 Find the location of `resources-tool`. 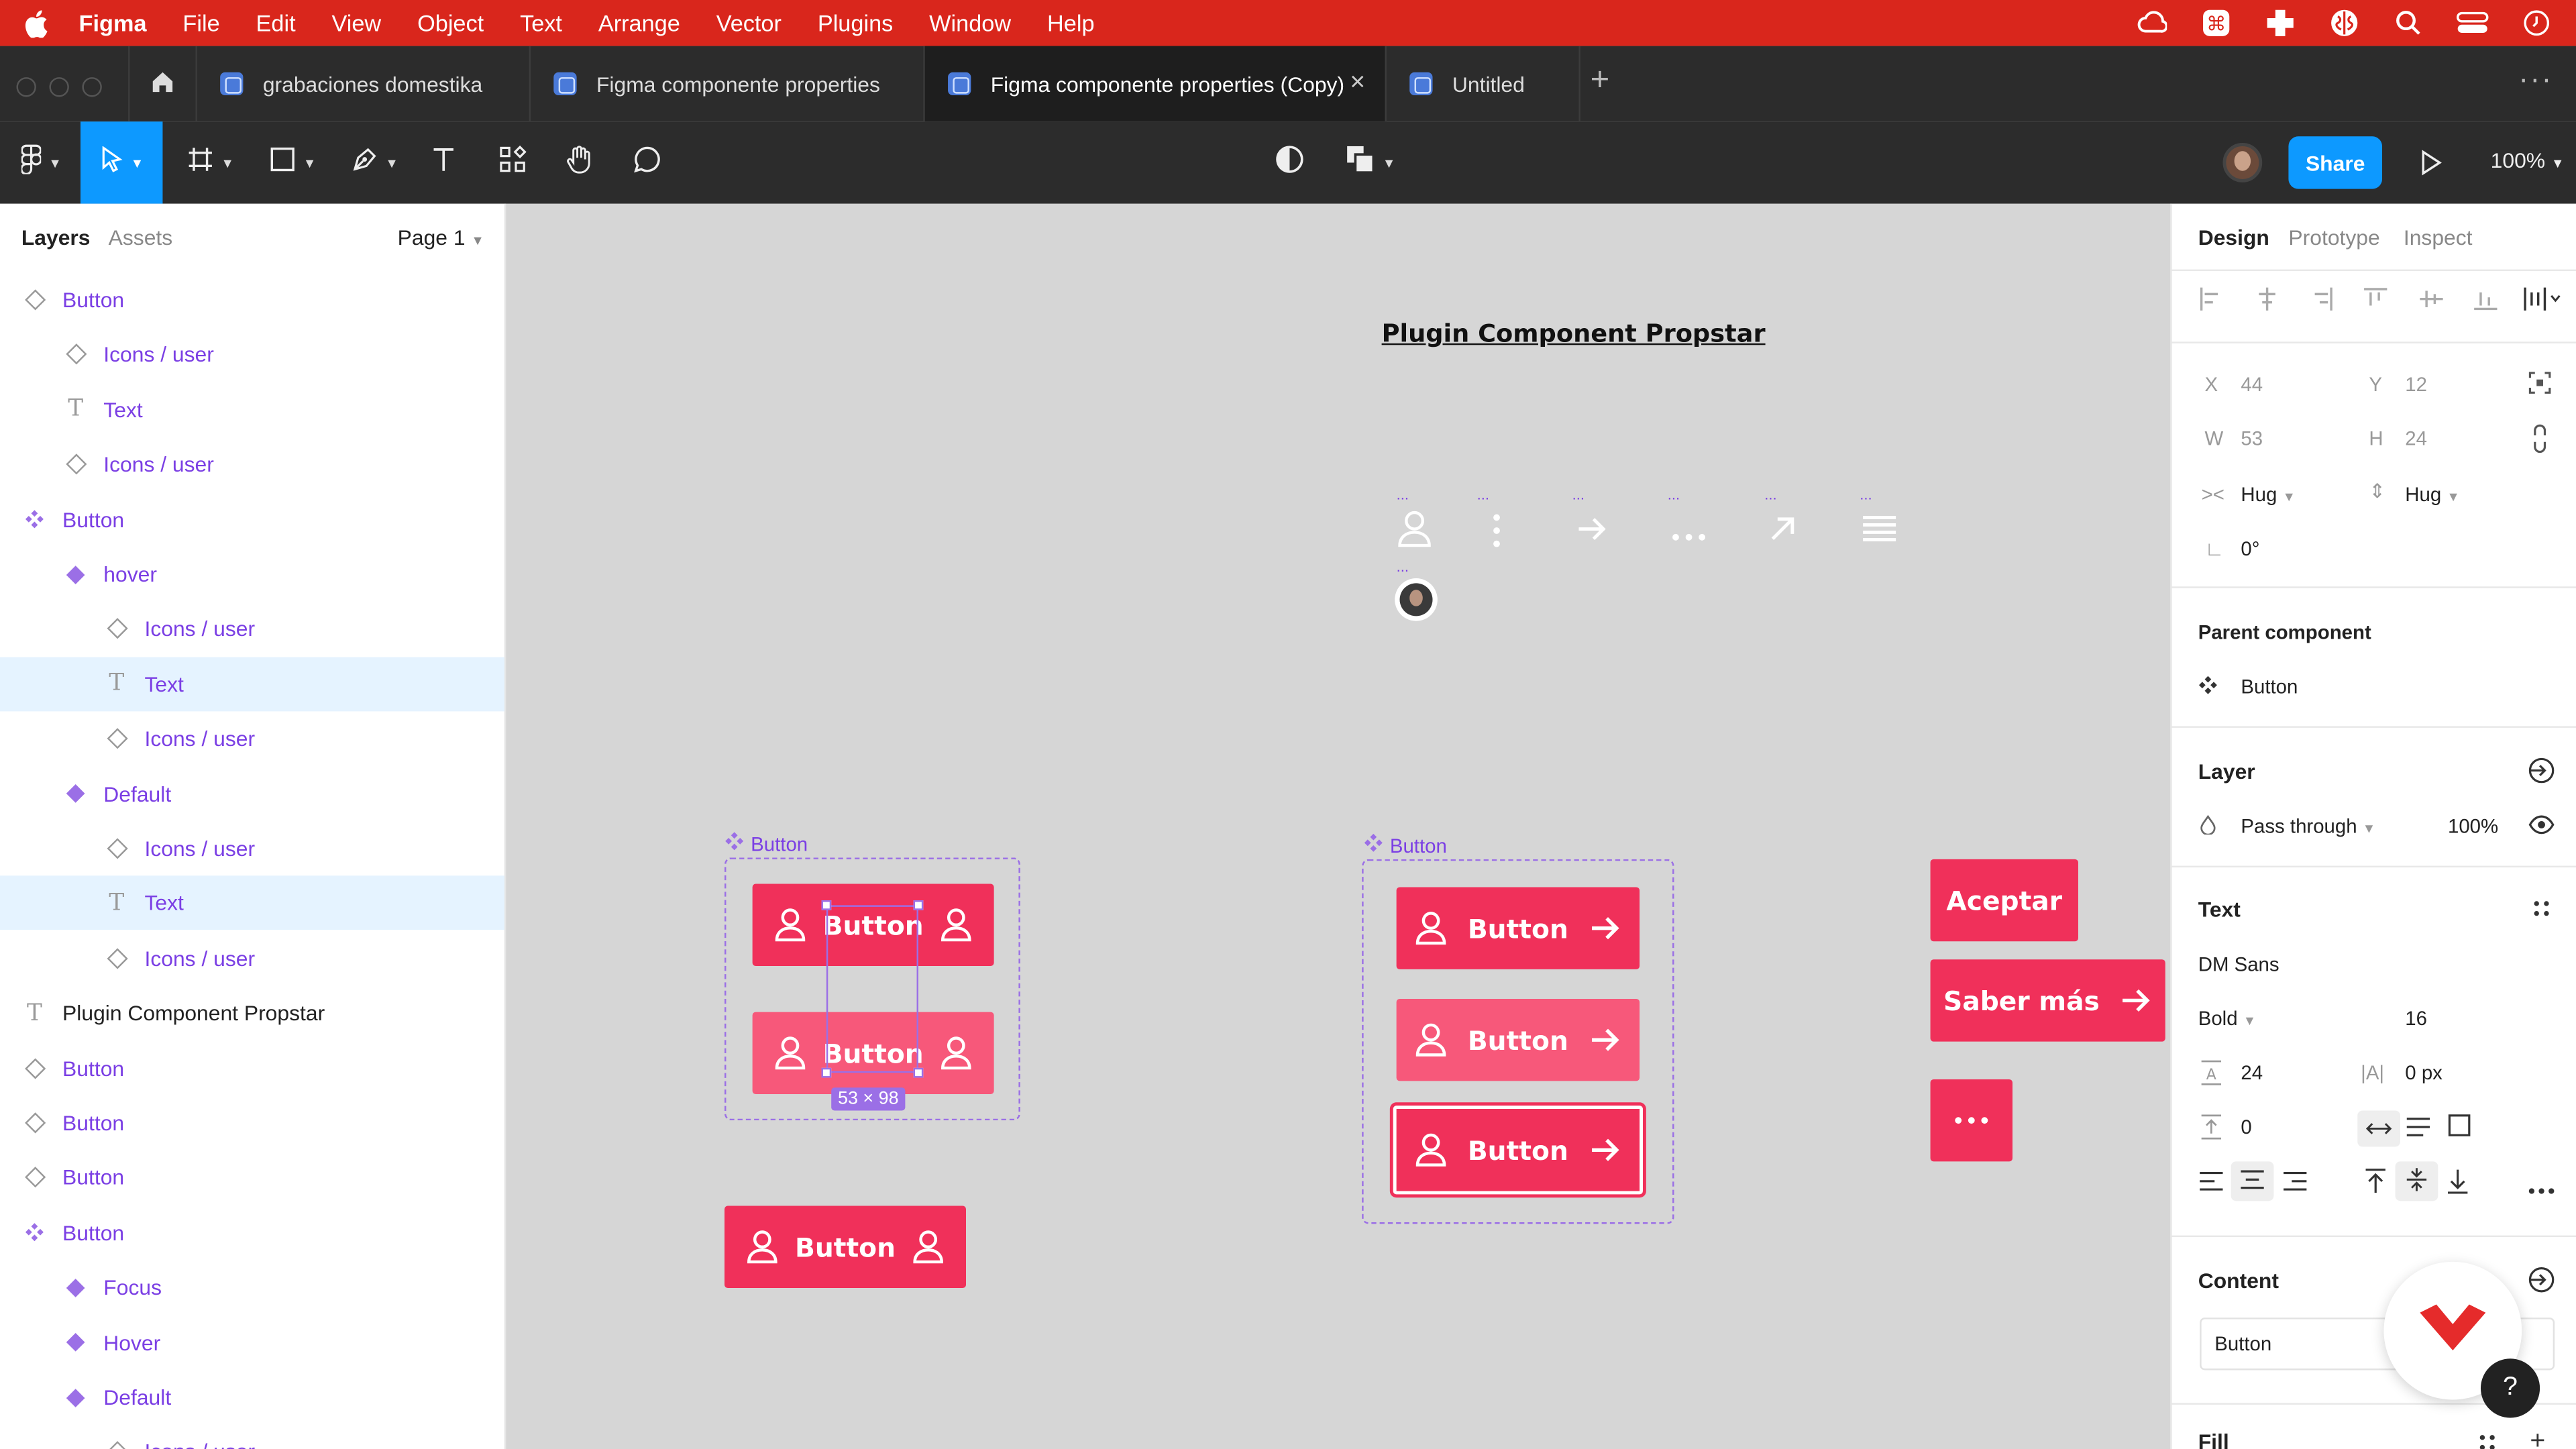

resources-tool is located at coordinates (513, 162).